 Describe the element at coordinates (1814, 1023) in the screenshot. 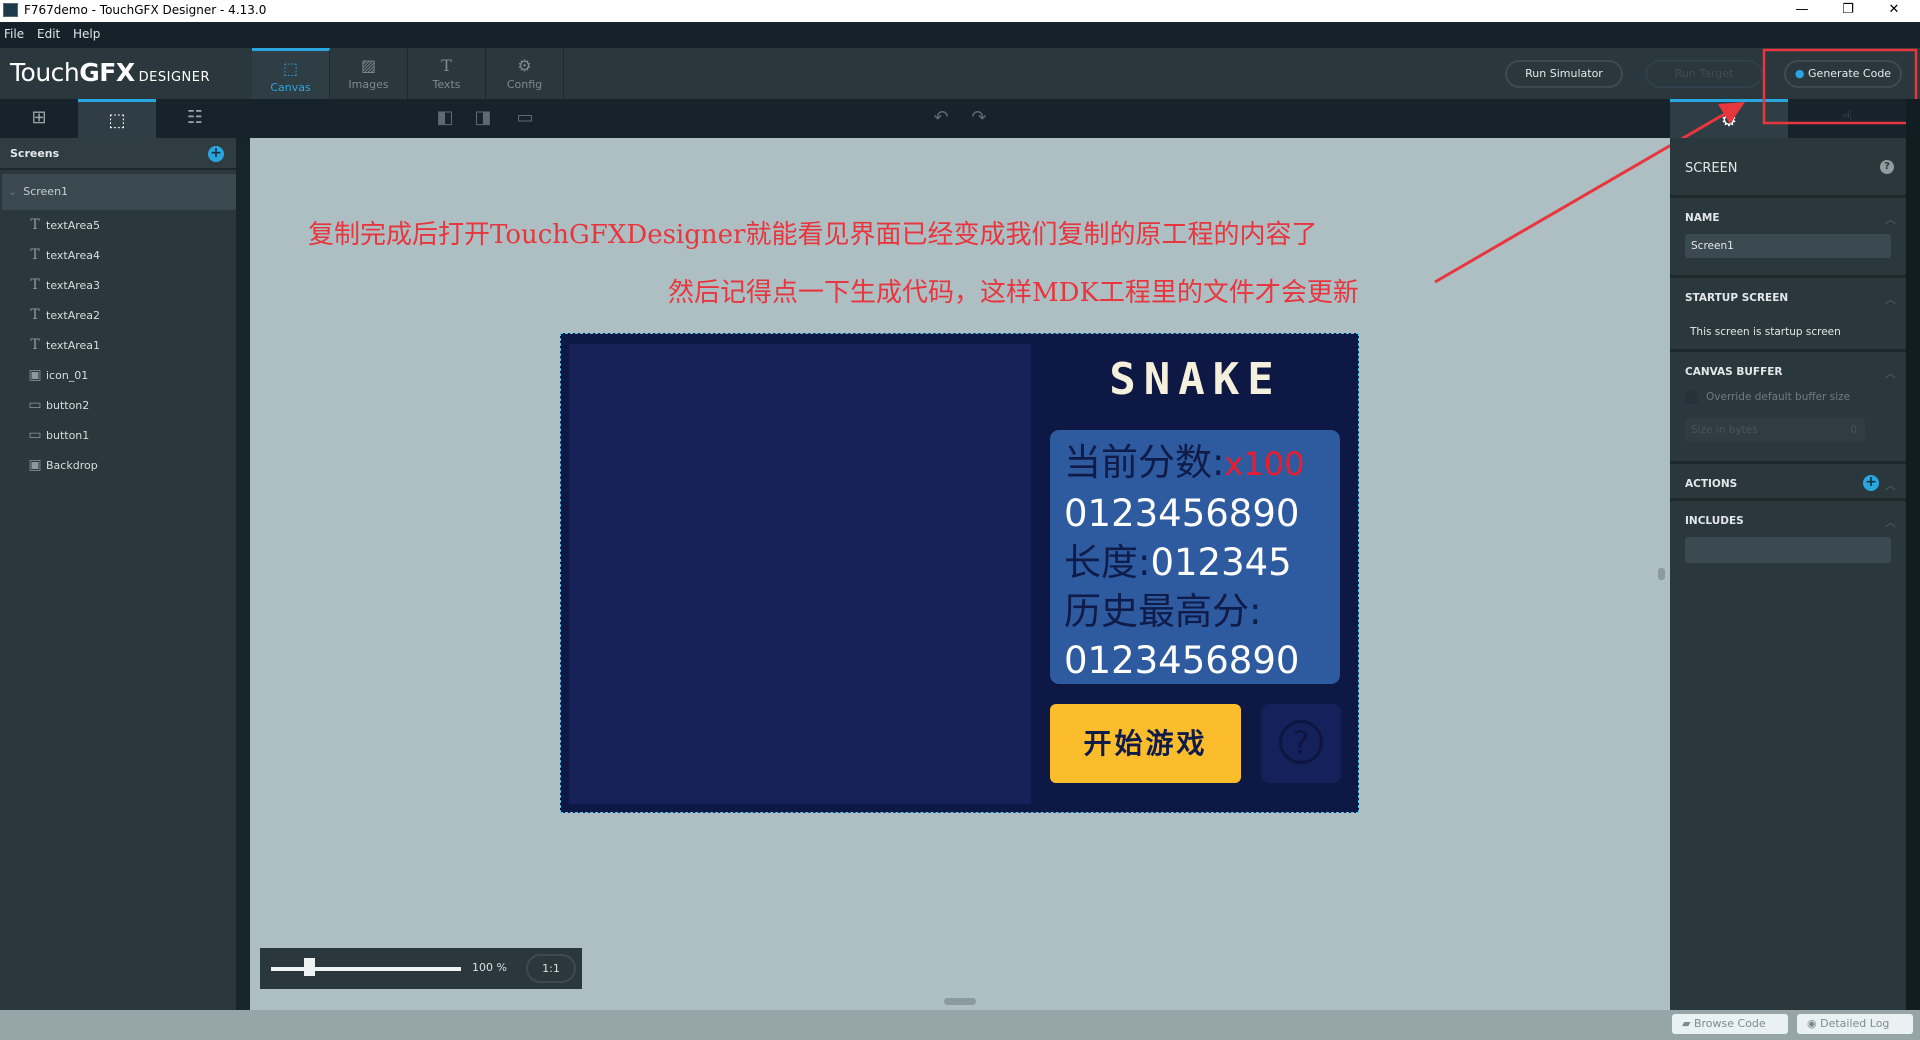

I see `log-icon: ◉` at that location.